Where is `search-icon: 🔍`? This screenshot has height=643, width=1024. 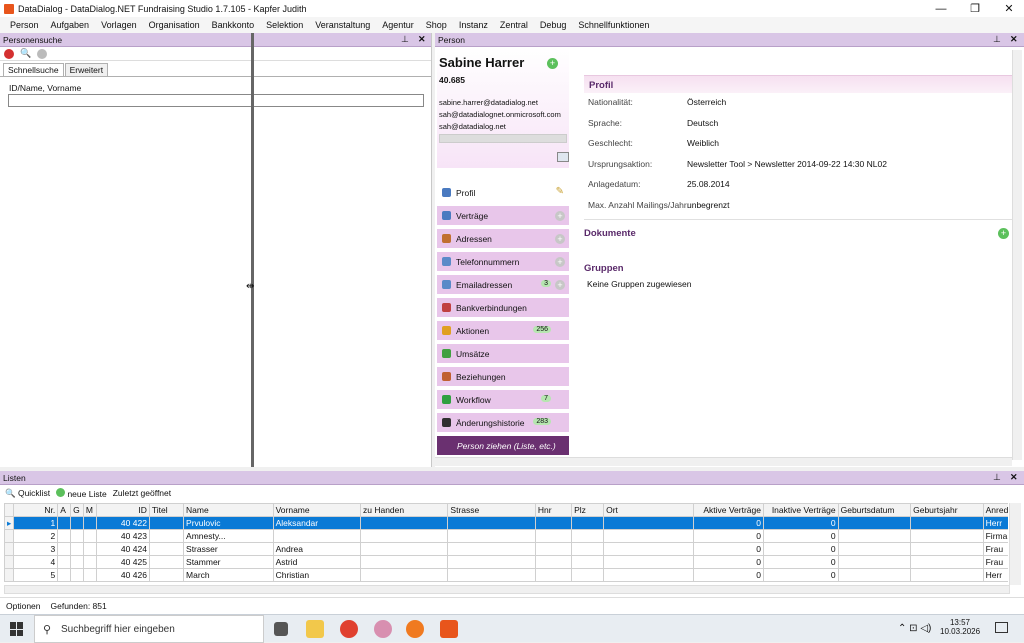 search-icon: 🔍 is located at coordinates (25, 53).